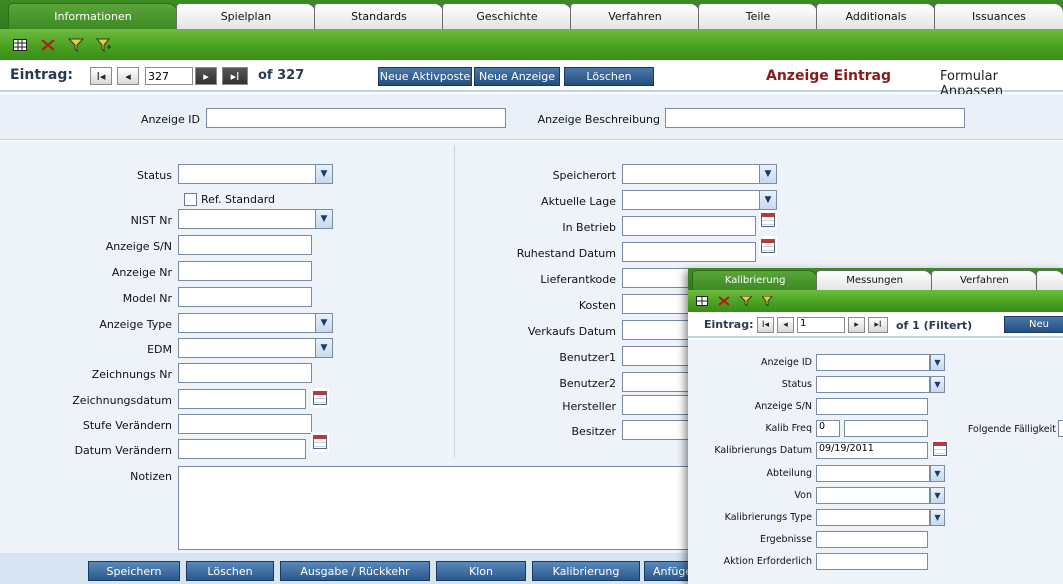  What do you see at coordinates (873, 495) in the screenshot?
I see `von-select` at bounding box center [873, 495].